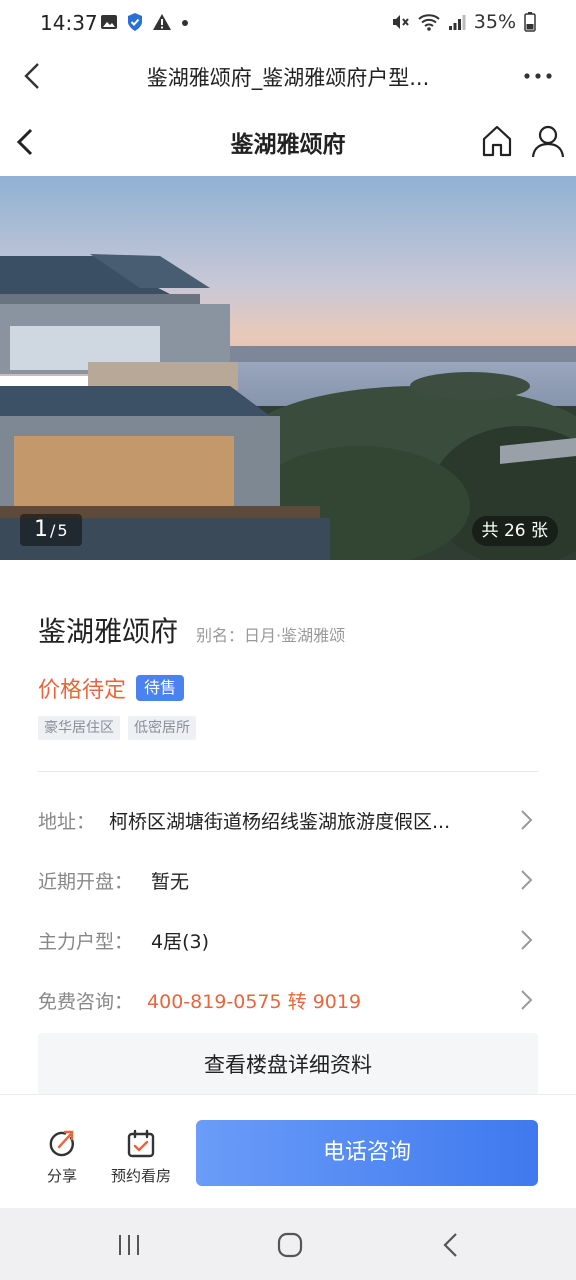 The image size is (576, 1280). What do you see at coordinates (67, 821) in the screenshot?
I see `address-label: 地址：` at bounding box center [67, 821].